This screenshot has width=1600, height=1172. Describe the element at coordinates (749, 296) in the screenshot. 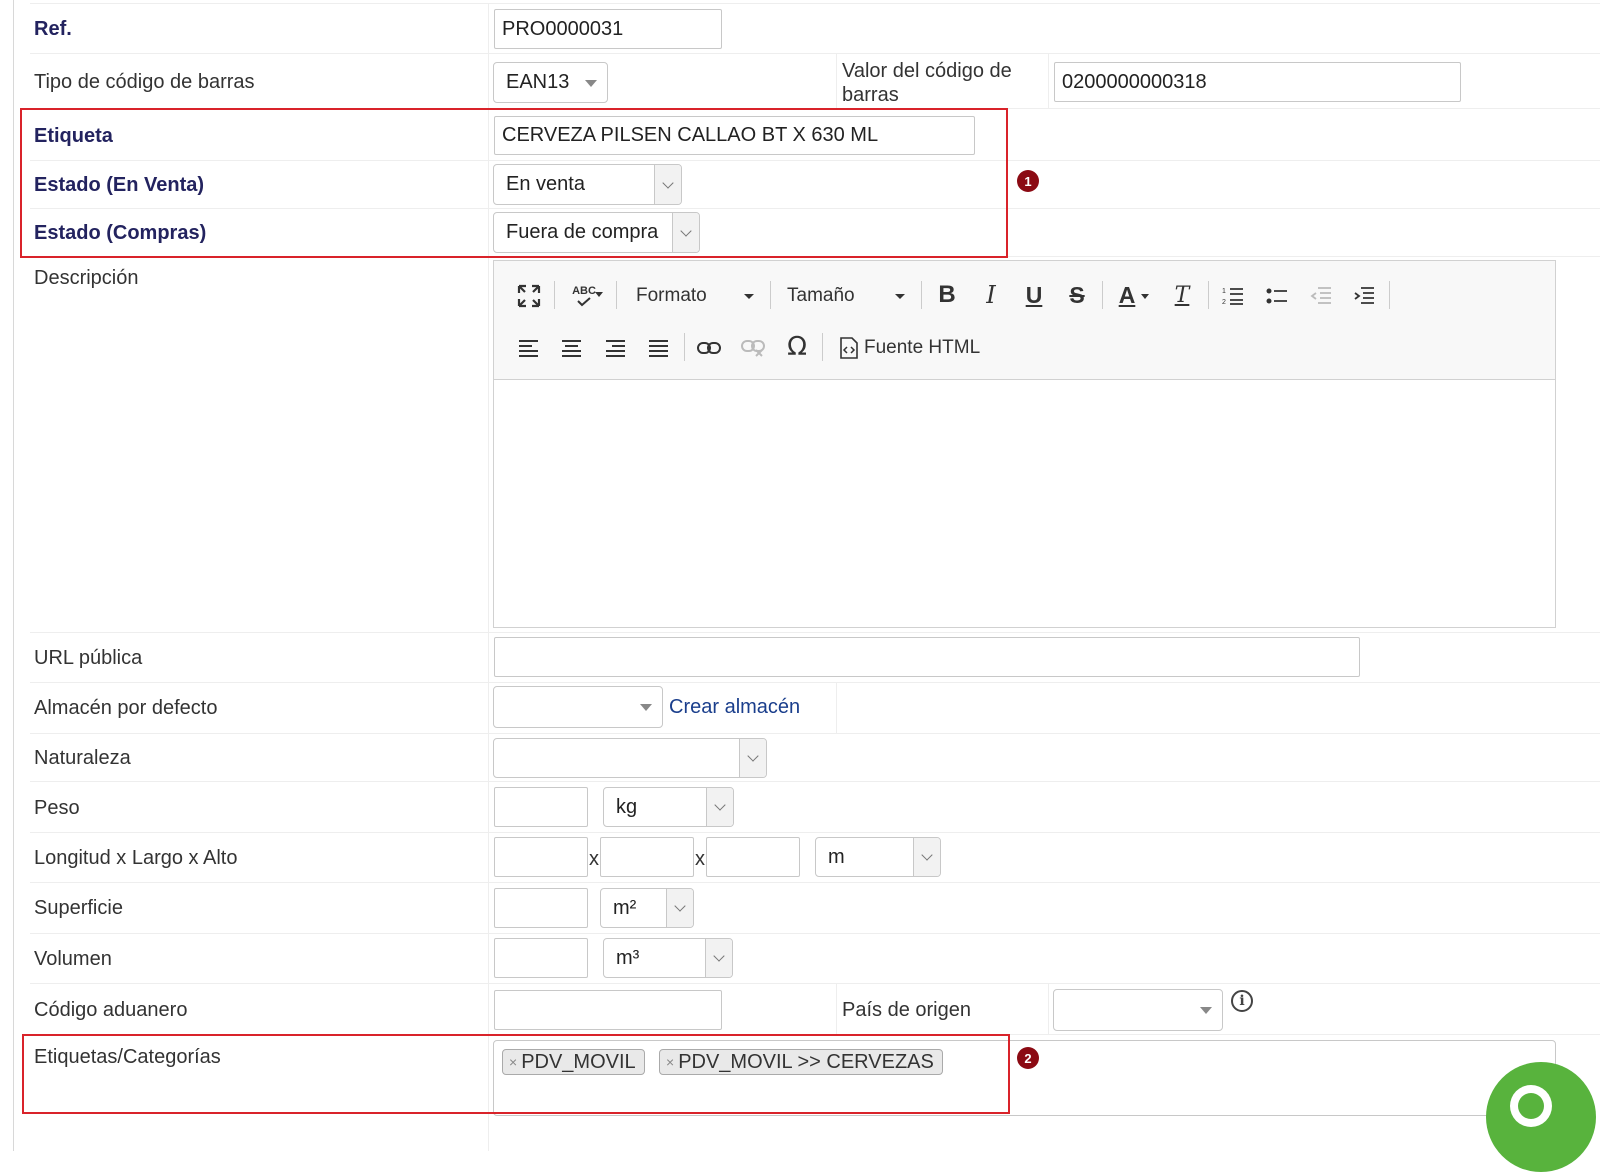

I see `format-dropdown-caret-icon` at that location.